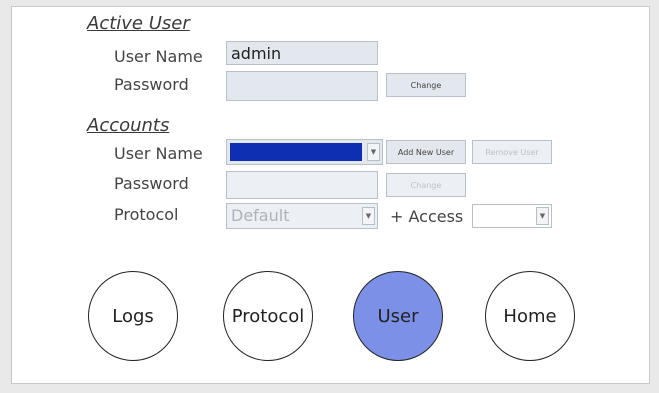  What do you see at coordinates (158, 153) in the screenshot?
I see `accounts-username-label: User Name` at bounding box center [158, 153].